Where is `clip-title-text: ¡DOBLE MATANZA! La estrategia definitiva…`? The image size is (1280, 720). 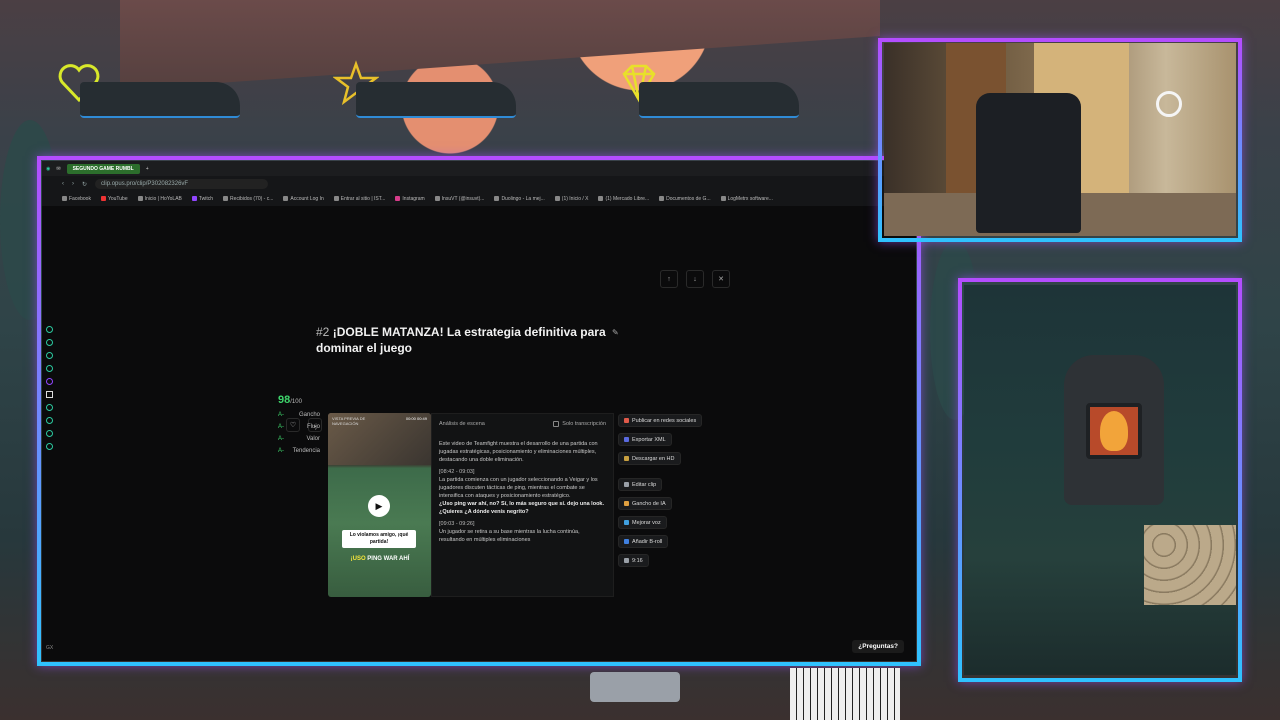
clip-title-text: ¡DOBLE MATANZA! La estrategia definitiva… is located at coordinates (461, 340).